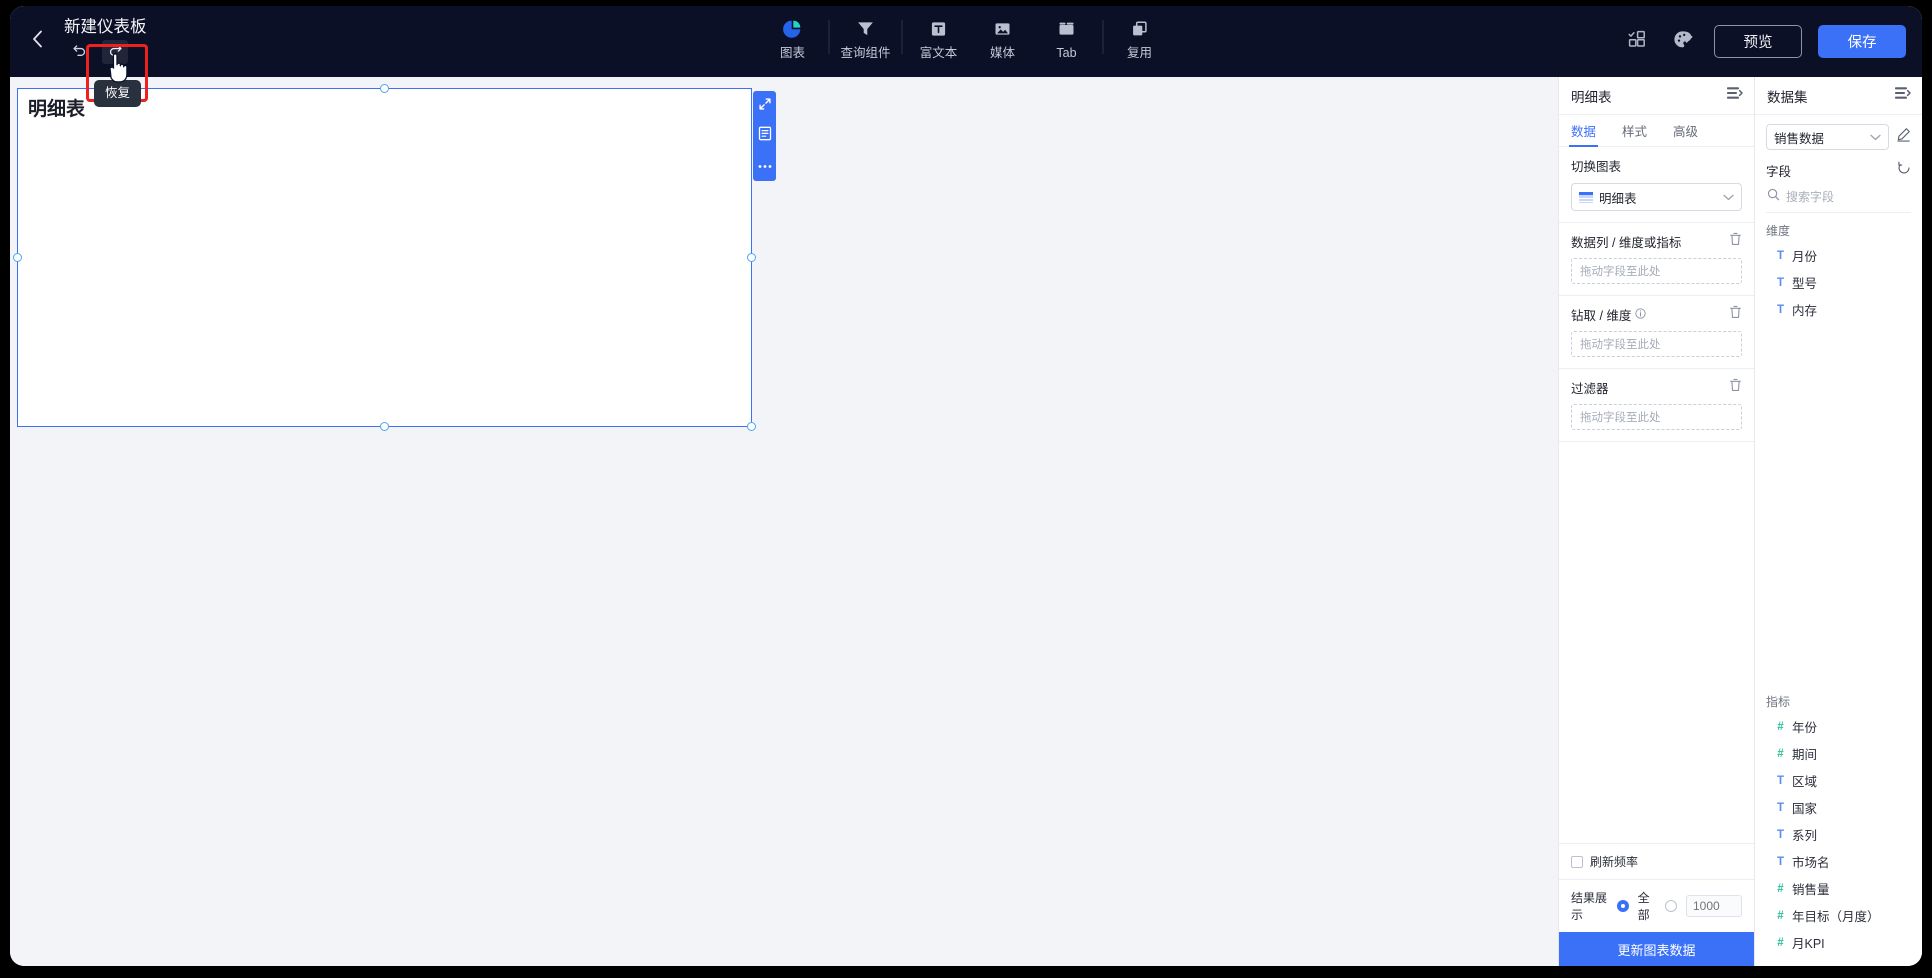 The image size is (1932, 978). I want to click on tab-style: 样式, so click(1634, 131).